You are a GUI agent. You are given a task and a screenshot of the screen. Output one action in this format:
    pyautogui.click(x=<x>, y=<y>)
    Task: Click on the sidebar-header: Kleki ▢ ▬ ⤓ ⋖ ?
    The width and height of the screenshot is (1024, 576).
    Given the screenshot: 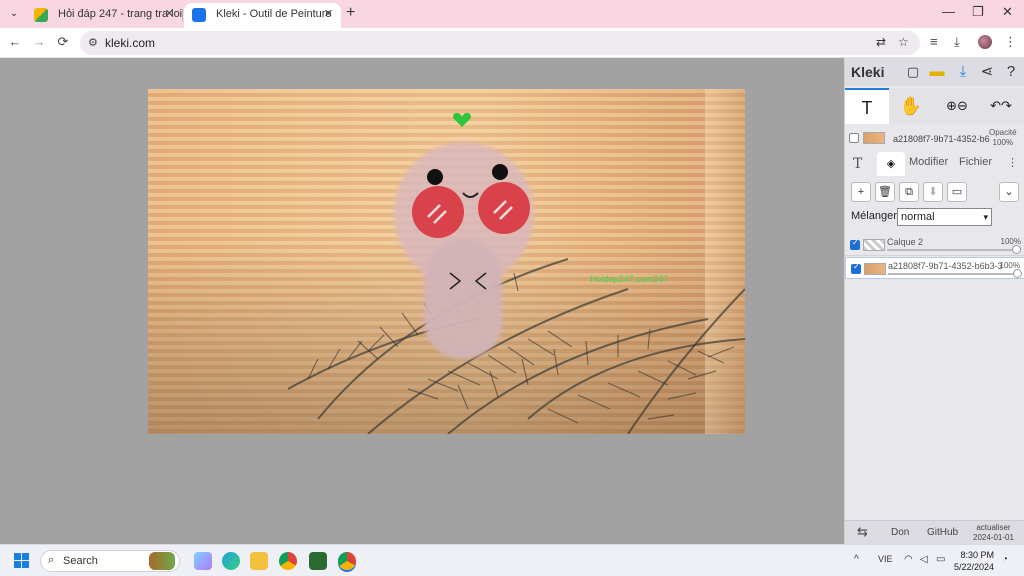 What is the action you would take?
    pyautogui.click(x=934, y=72)
    